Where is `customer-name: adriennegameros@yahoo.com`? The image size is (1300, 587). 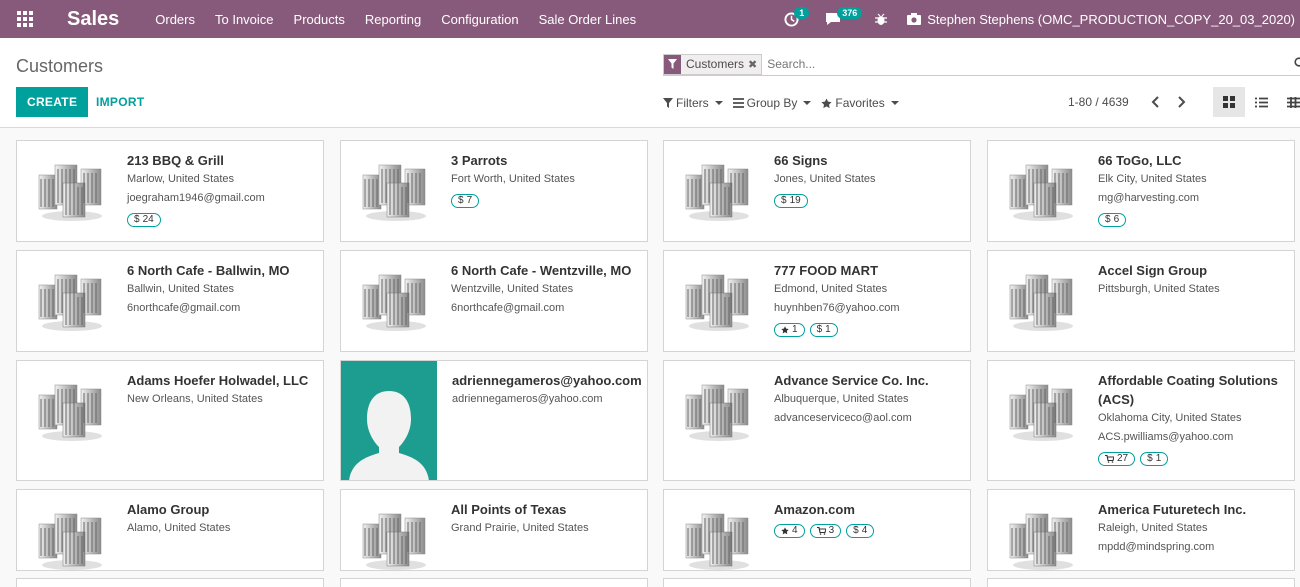 customer-name: adriennegameros@yahoo.com is located at coordinates (547, 380).